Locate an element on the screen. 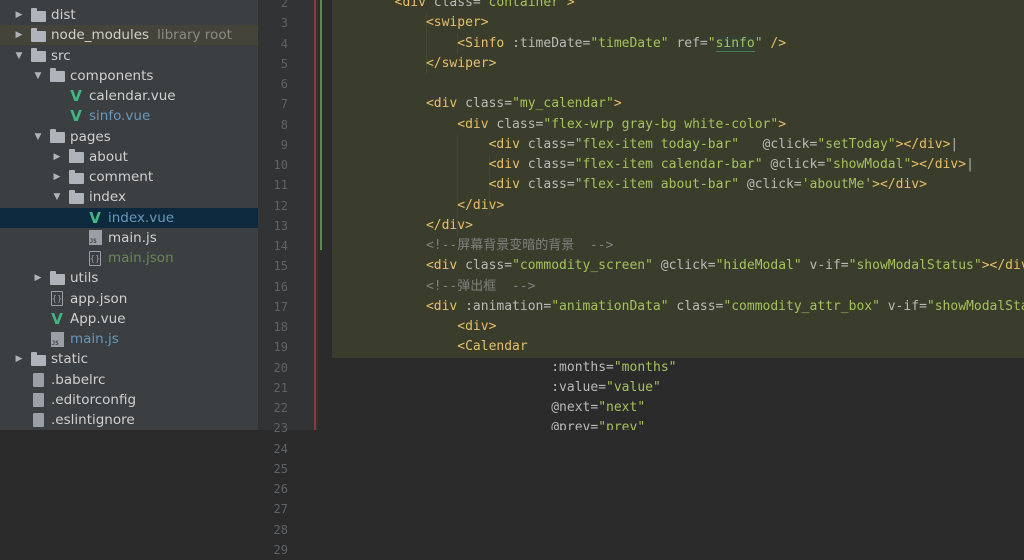  code-token: | is located at coordinates (970, 164).